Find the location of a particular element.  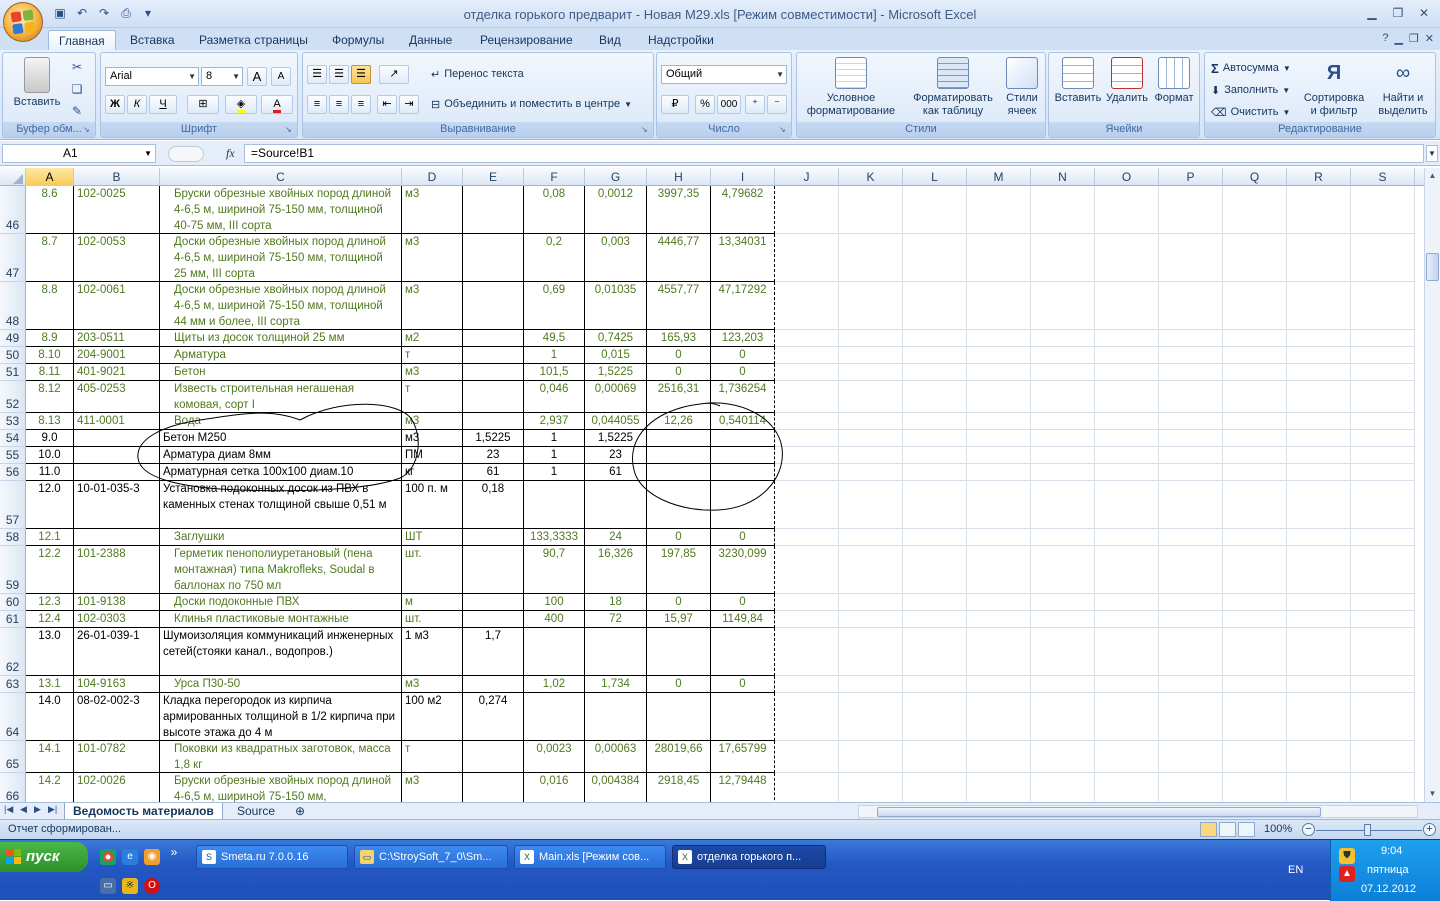

cell-g: 23 is located at coordinates (616, 455).